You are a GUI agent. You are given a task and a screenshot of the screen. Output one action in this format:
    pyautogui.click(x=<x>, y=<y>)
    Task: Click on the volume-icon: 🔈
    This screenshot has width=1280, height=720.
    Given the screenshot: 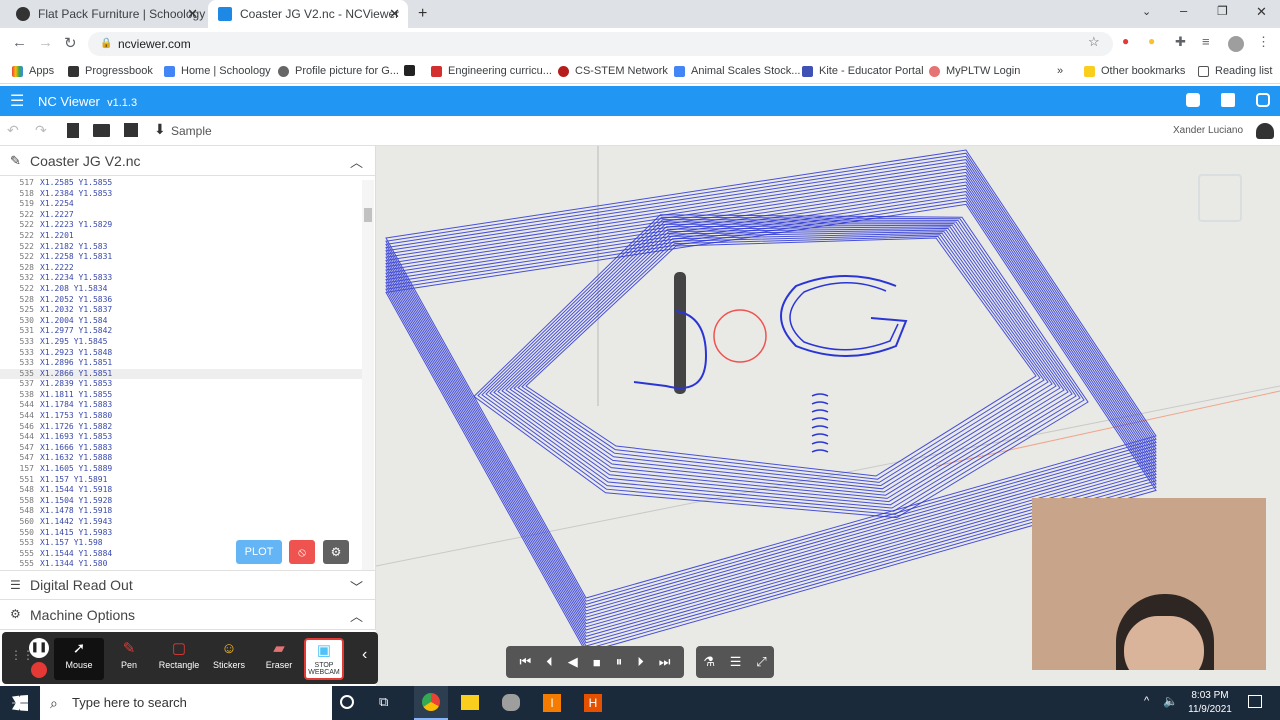 What is the action you would take?
    pyautogui.click(x=1170, y=701)
    